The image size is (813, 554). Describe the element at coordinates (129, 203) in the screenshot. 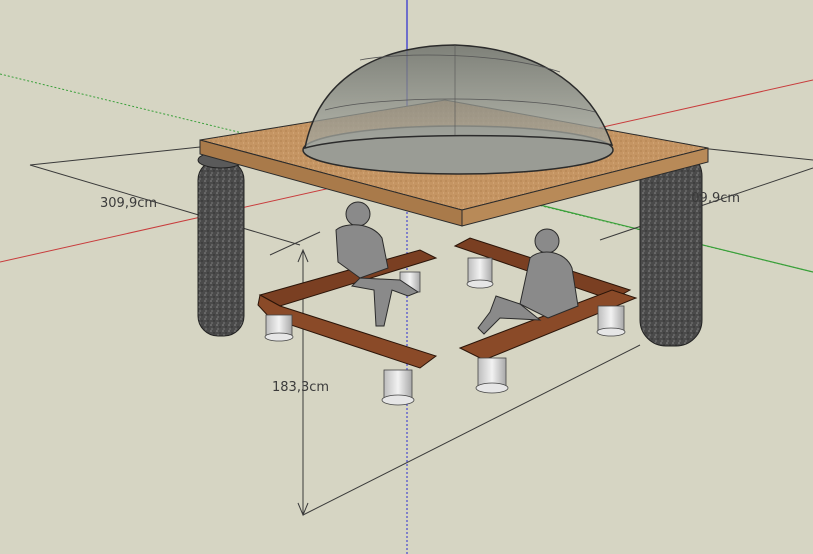

I see `dimension-label-width-left: 309,9cm` at that location.